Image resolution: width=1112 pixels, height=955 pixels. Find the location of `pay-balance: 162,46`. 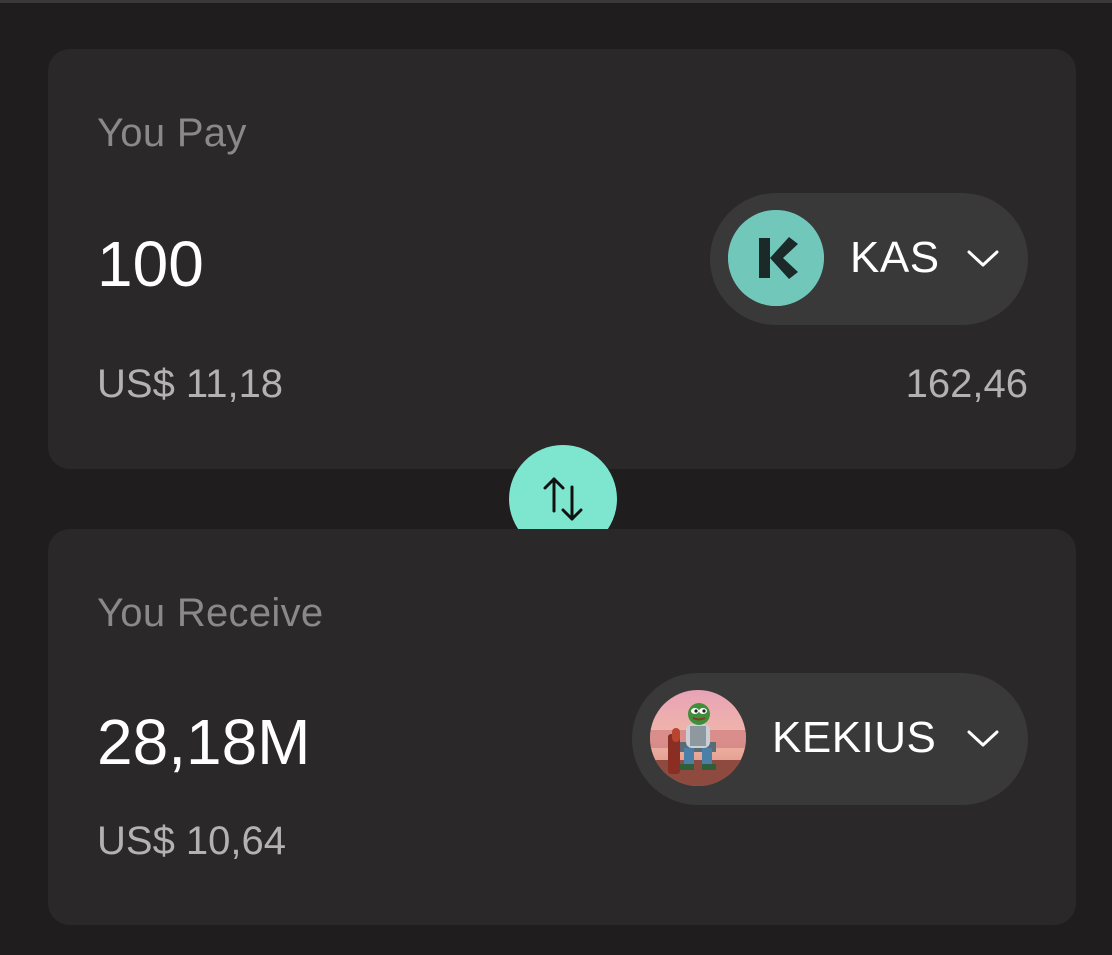

pay-balance: 162,46 is located at coordinates (967, 384).